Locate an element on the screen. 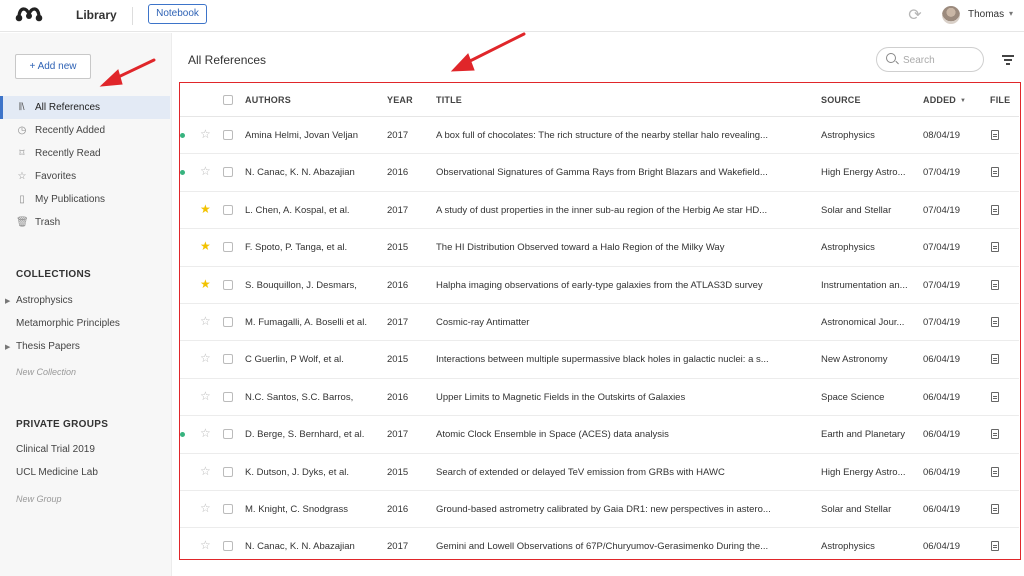 Image resolution: width=1024 pixels, height=576 pixels. search-box is located at coordinates (930, 59).